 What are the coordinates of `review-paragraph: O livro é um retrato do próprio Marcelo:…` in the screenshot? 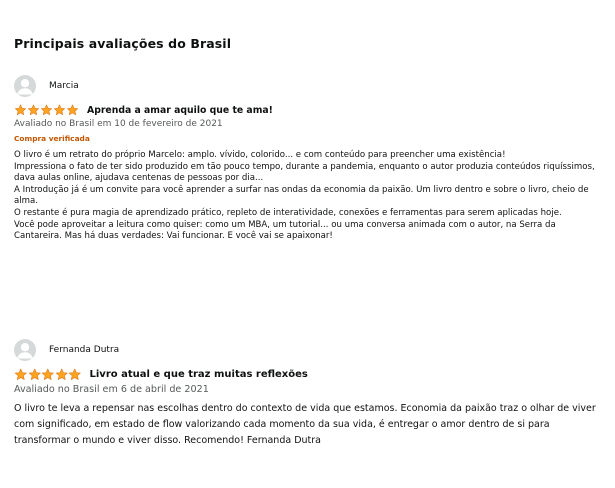 It's located at (260, 155).